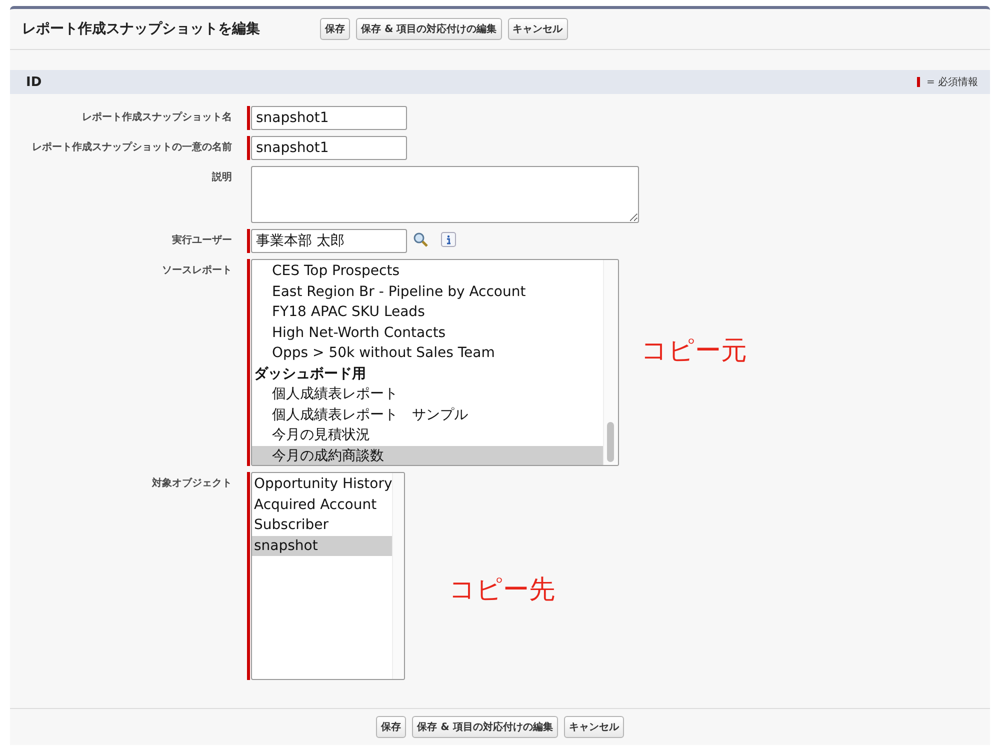 The width and height of the screenshot is (1000, 749). I want to click on list-option: High Net-Worth Contacts, so click(427, 332).